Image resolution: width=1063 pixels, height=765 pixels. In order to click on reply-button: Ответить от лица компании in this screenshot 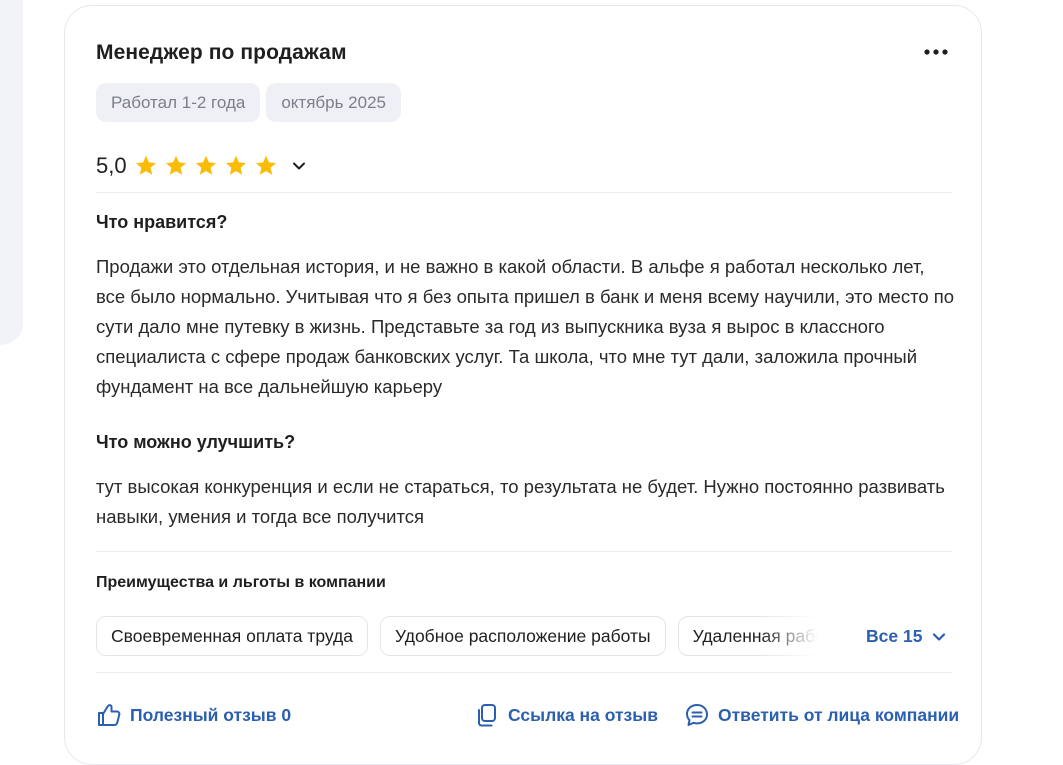, I will do `click(821, 715)`.